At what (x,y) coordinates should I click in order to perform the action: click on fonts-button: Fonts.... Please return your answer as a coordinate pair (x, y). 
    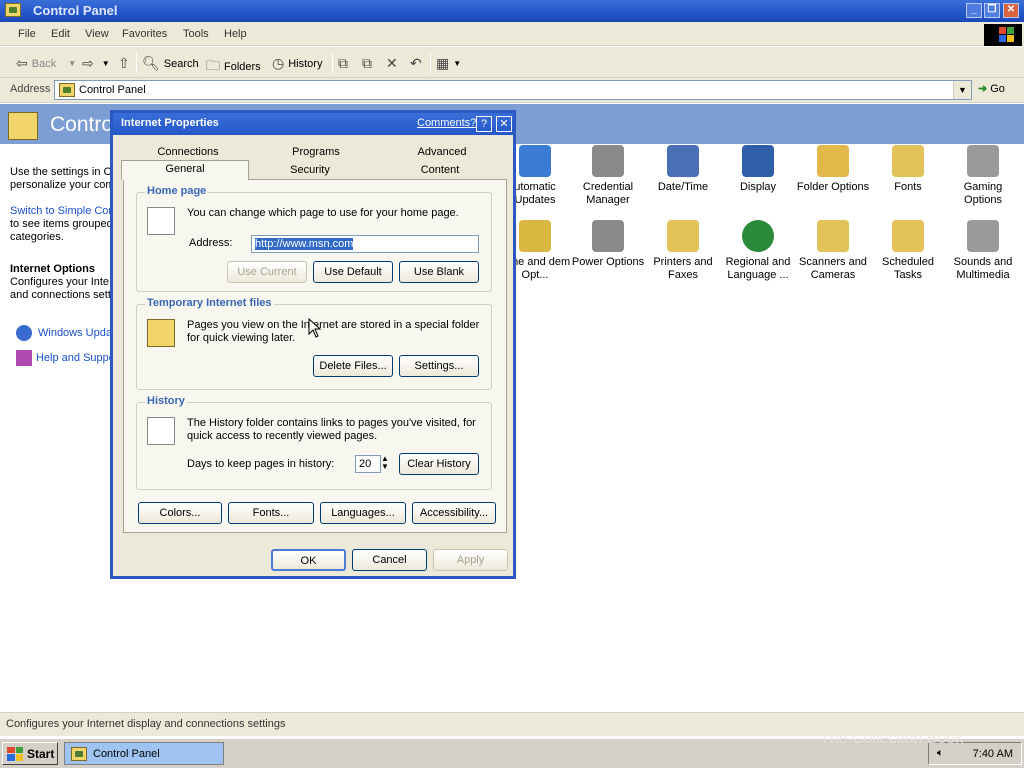
    Looking at the image, I should click on (271, 513).